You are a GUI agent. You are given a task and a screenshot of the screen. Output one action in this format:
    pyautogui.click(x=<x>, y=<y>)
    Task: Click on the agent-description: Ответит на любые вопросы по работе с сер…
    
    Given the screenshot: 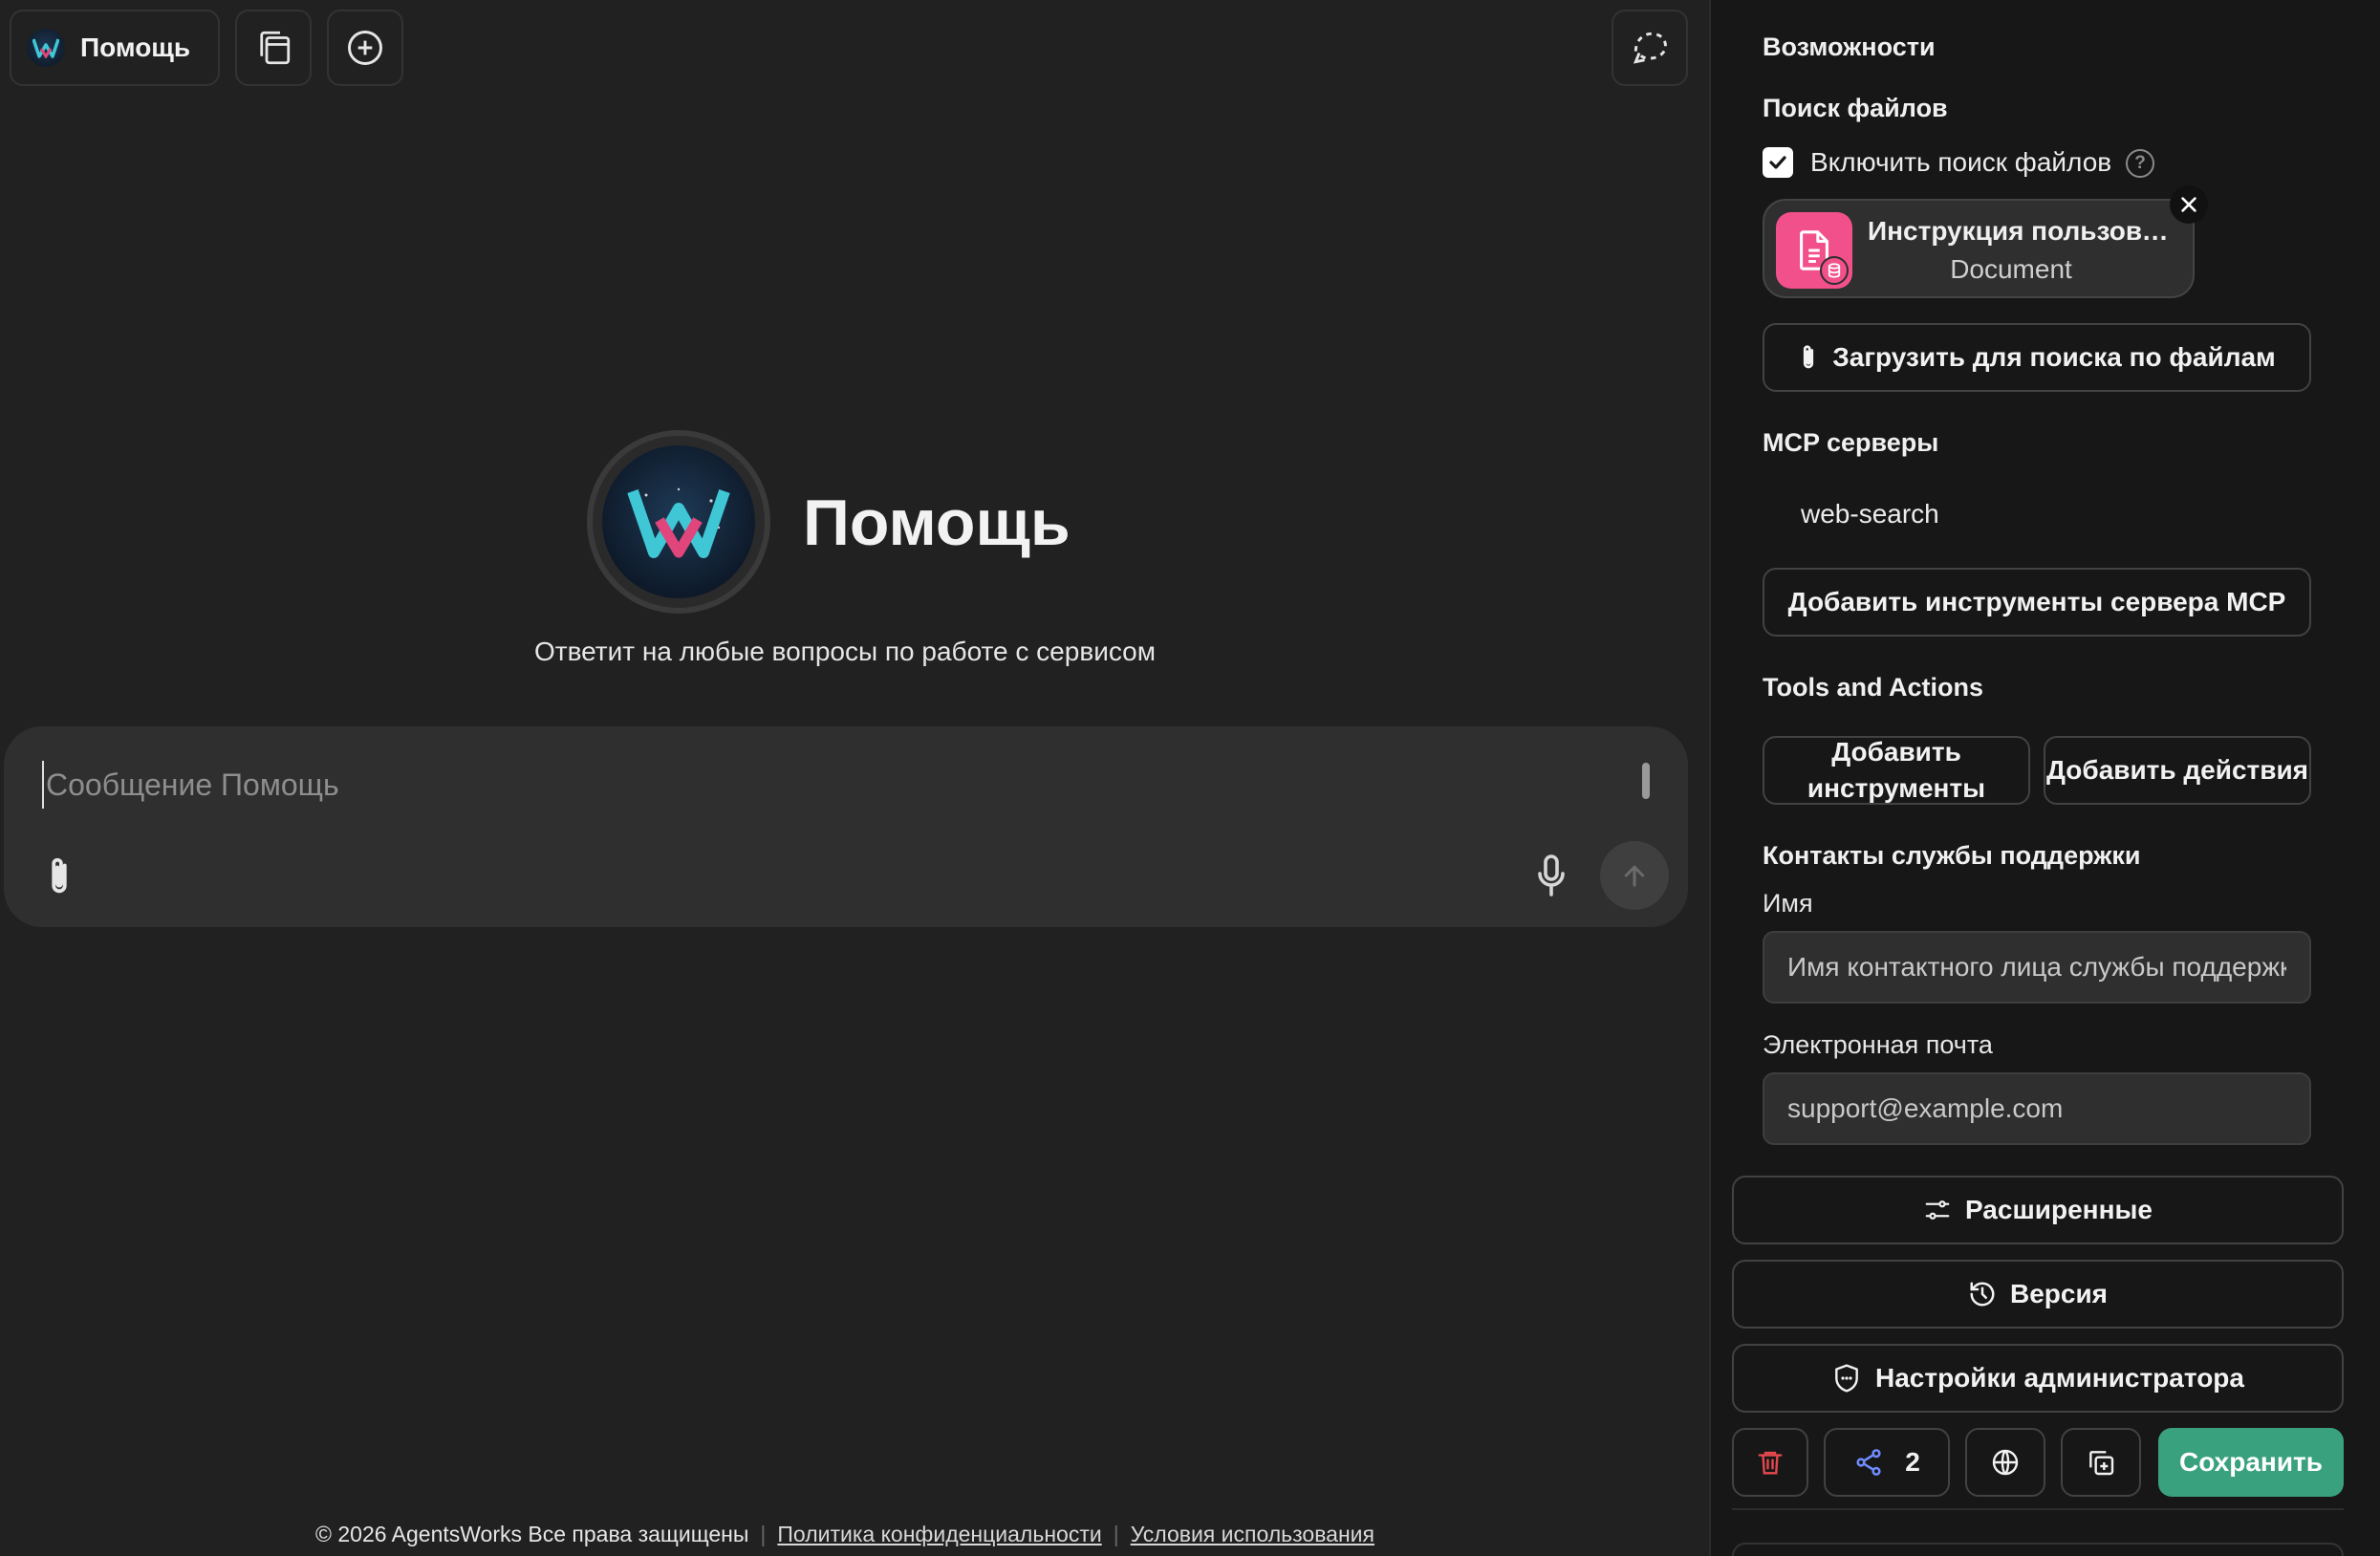 What is the action you would take?
    pyautogui.click(x=845, y=651)
    